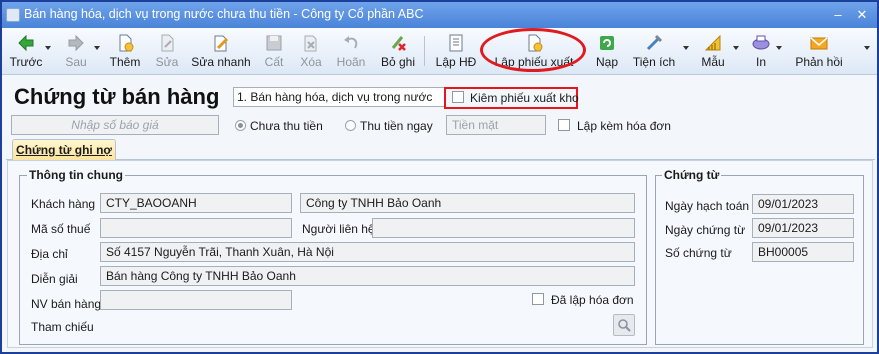 Image resolution: width=879 pixels, height=354 pixels. I want to click on print-label: In, so click(760, 62).